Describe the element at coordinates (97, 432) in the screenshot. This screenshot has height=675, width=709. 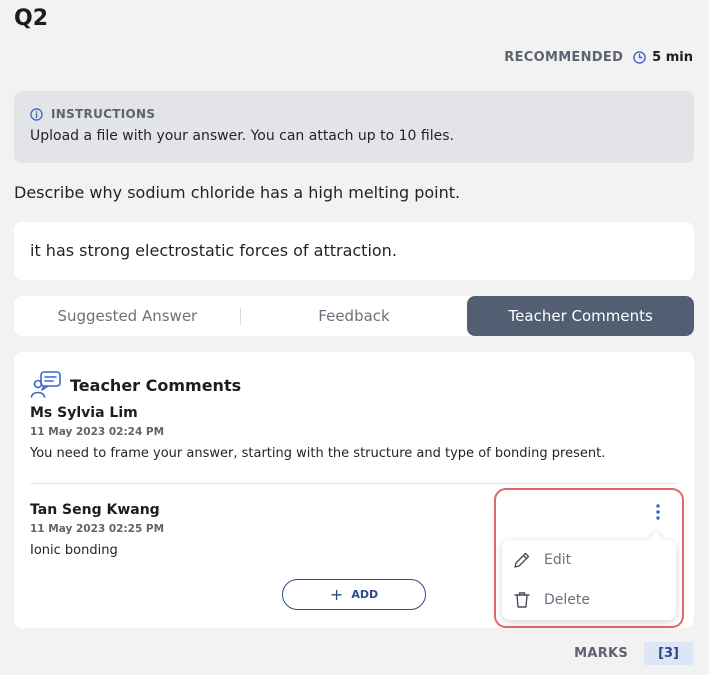
I see `comment-date: 11 May 2023 02:24 PM` at that location.